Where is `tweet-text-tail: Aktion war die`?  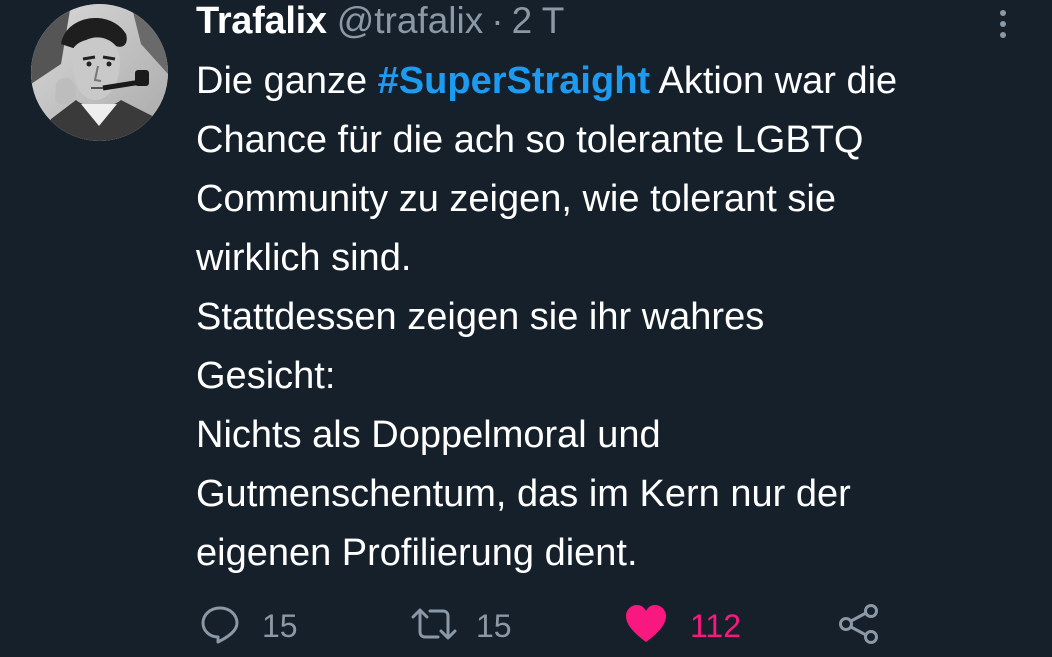 tweet-text-tail: Aktion war die is located at coordinates (774, 81).